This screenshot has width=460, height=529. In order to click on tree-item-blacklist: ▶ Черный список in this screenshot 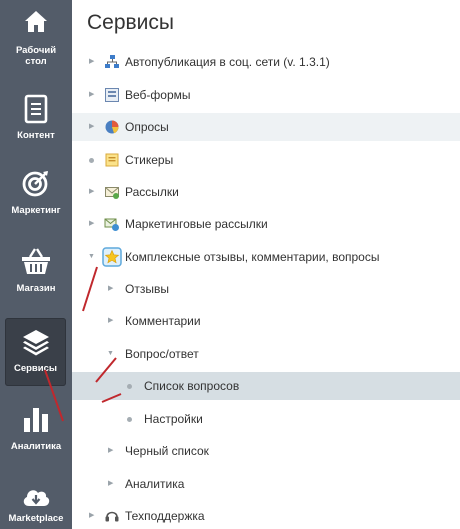, I will do `click(266, 451)`.